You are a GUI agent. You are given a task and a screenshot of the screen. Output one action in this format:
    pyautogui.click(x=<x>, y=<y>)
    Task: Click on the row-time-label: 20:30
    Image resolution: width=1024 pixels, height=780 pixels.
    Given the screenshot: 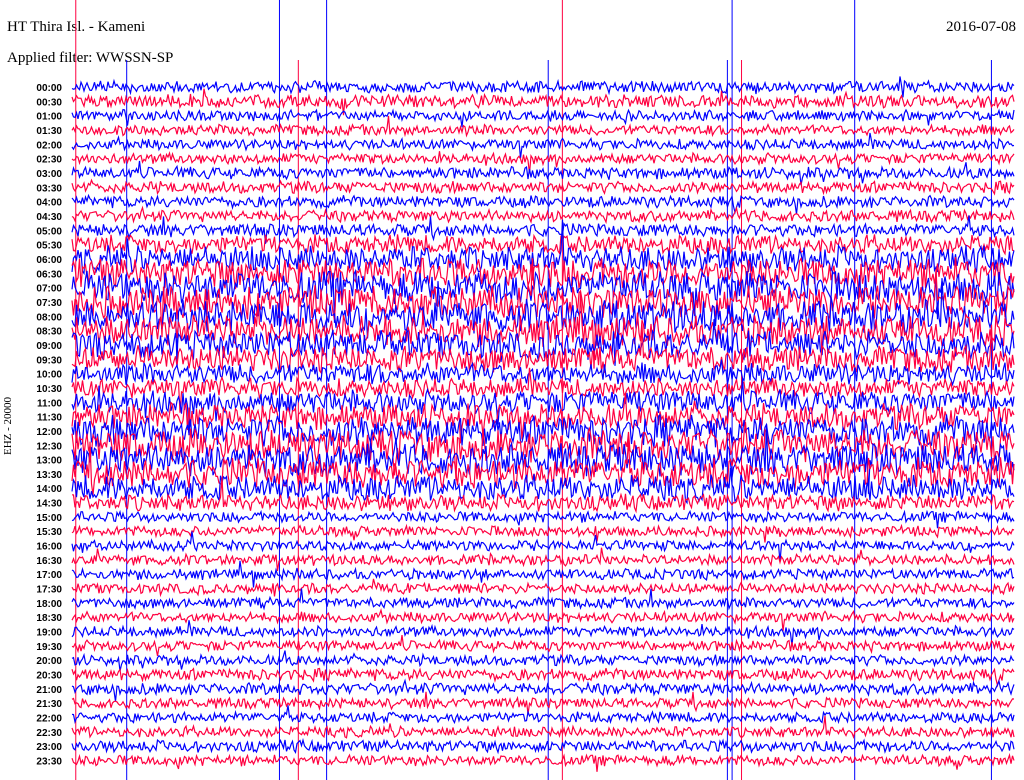 What is the action you would take?
    pyautogui.click(x=49, y=676)
    